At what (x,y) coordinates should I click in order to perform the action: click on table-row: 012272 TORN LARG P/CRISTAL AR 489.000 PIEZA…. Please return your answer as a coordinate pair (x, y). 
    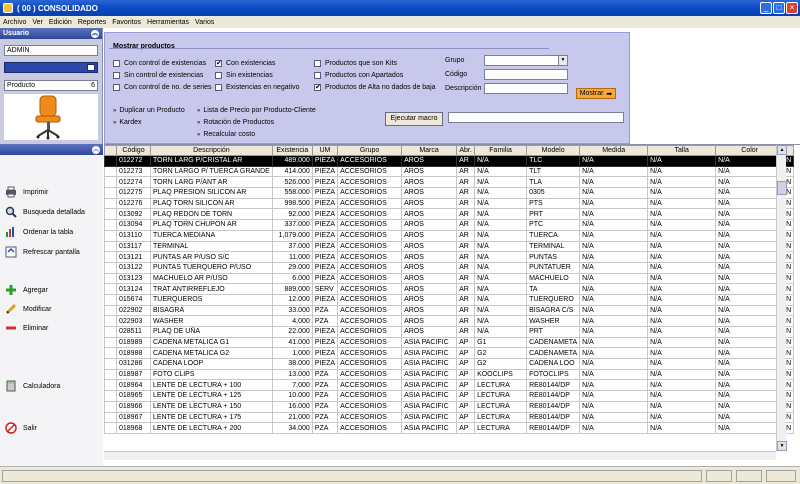
    Looking at the image, I should click on (449, 161).